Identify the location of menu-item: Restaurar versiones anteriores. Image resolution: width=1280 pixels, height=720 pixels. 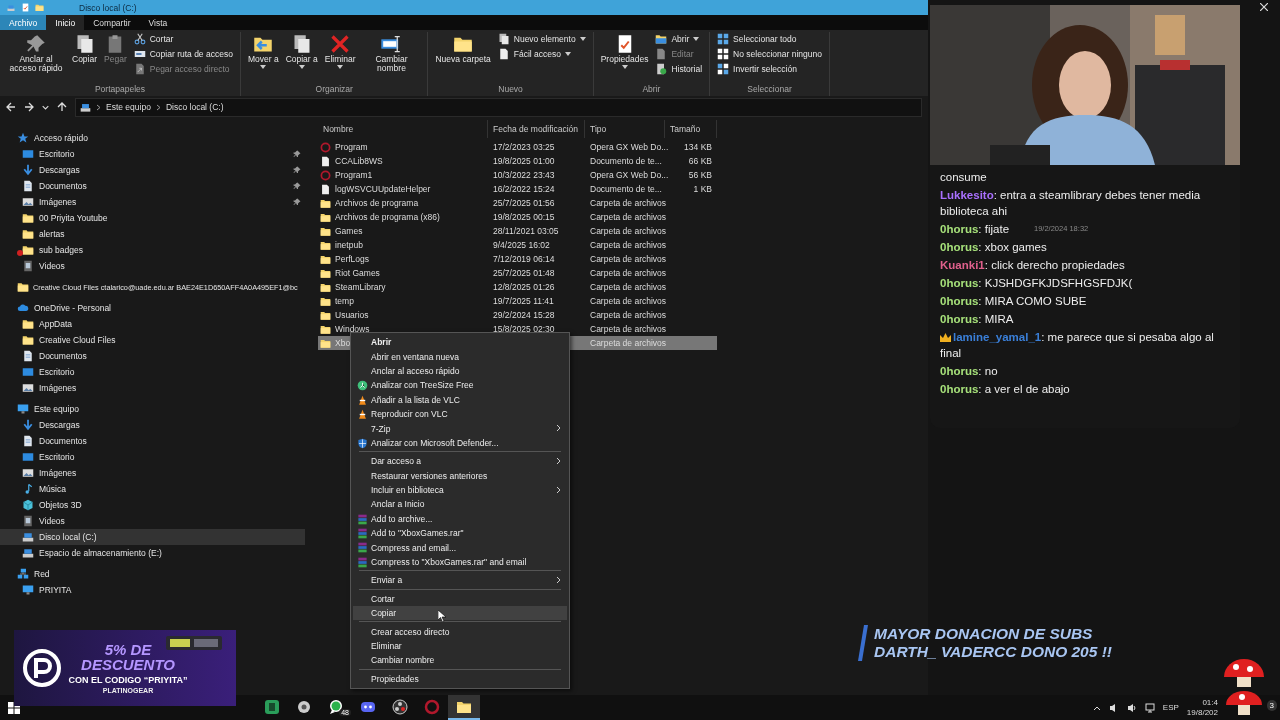
(460, 475).